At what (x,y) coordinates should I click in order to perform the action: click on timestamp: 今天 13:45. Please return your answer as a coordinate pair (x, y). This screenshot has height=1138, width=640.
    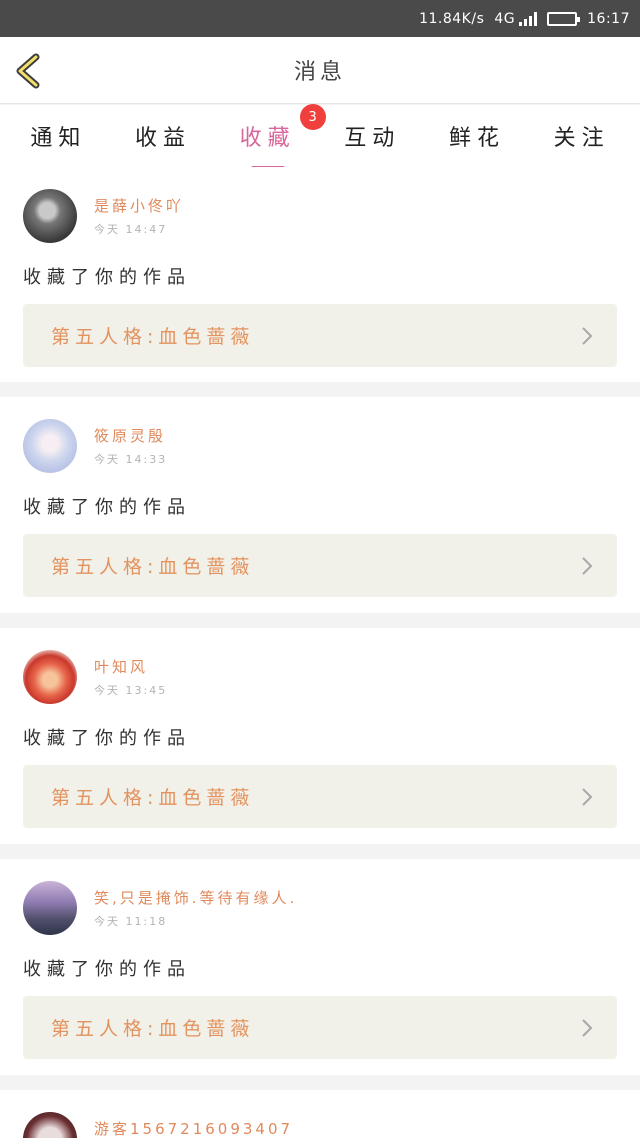
    Looking at the image, I should click on (131, 690).